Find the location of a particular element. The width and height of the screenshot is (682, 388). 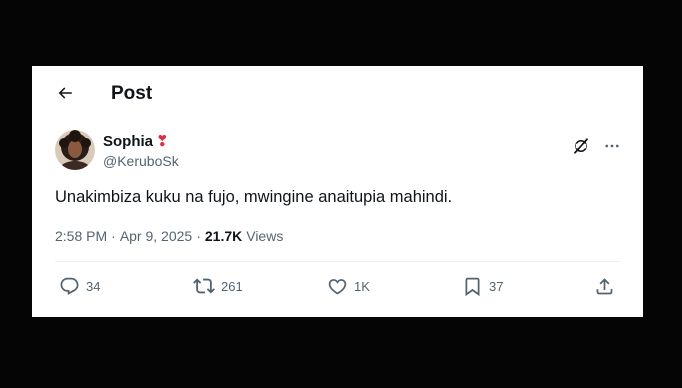

post-time: 2:58 PM is located at coordinates (81, 236).